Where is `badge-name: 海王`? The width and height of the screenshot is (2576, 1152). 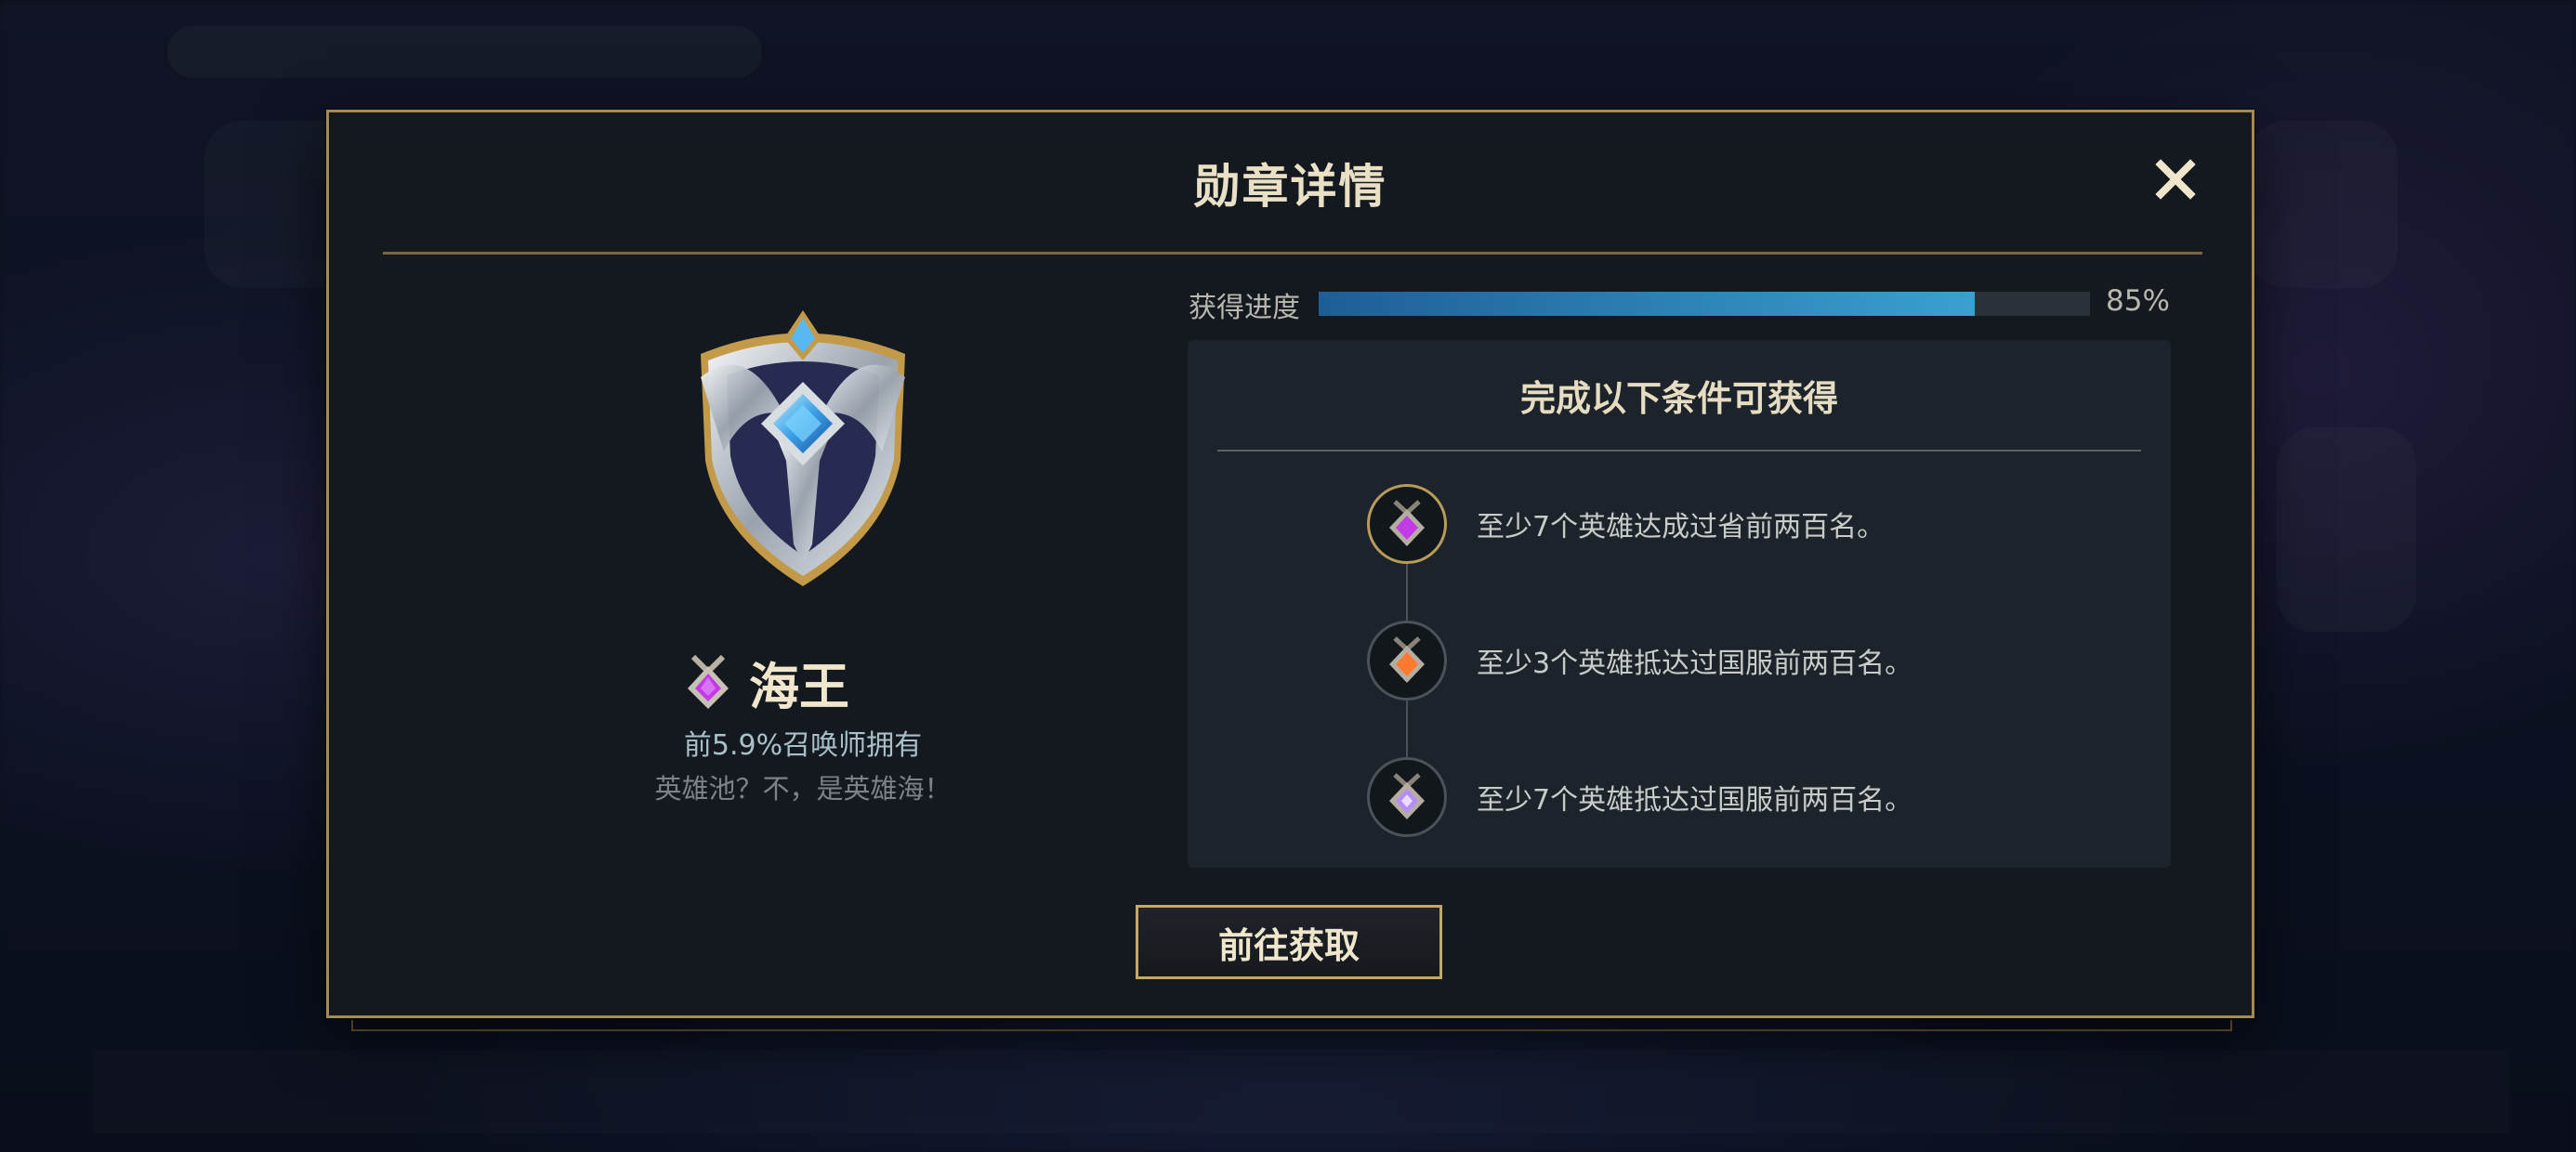 badge-name: 海王 is located at coordinates (799, 686).